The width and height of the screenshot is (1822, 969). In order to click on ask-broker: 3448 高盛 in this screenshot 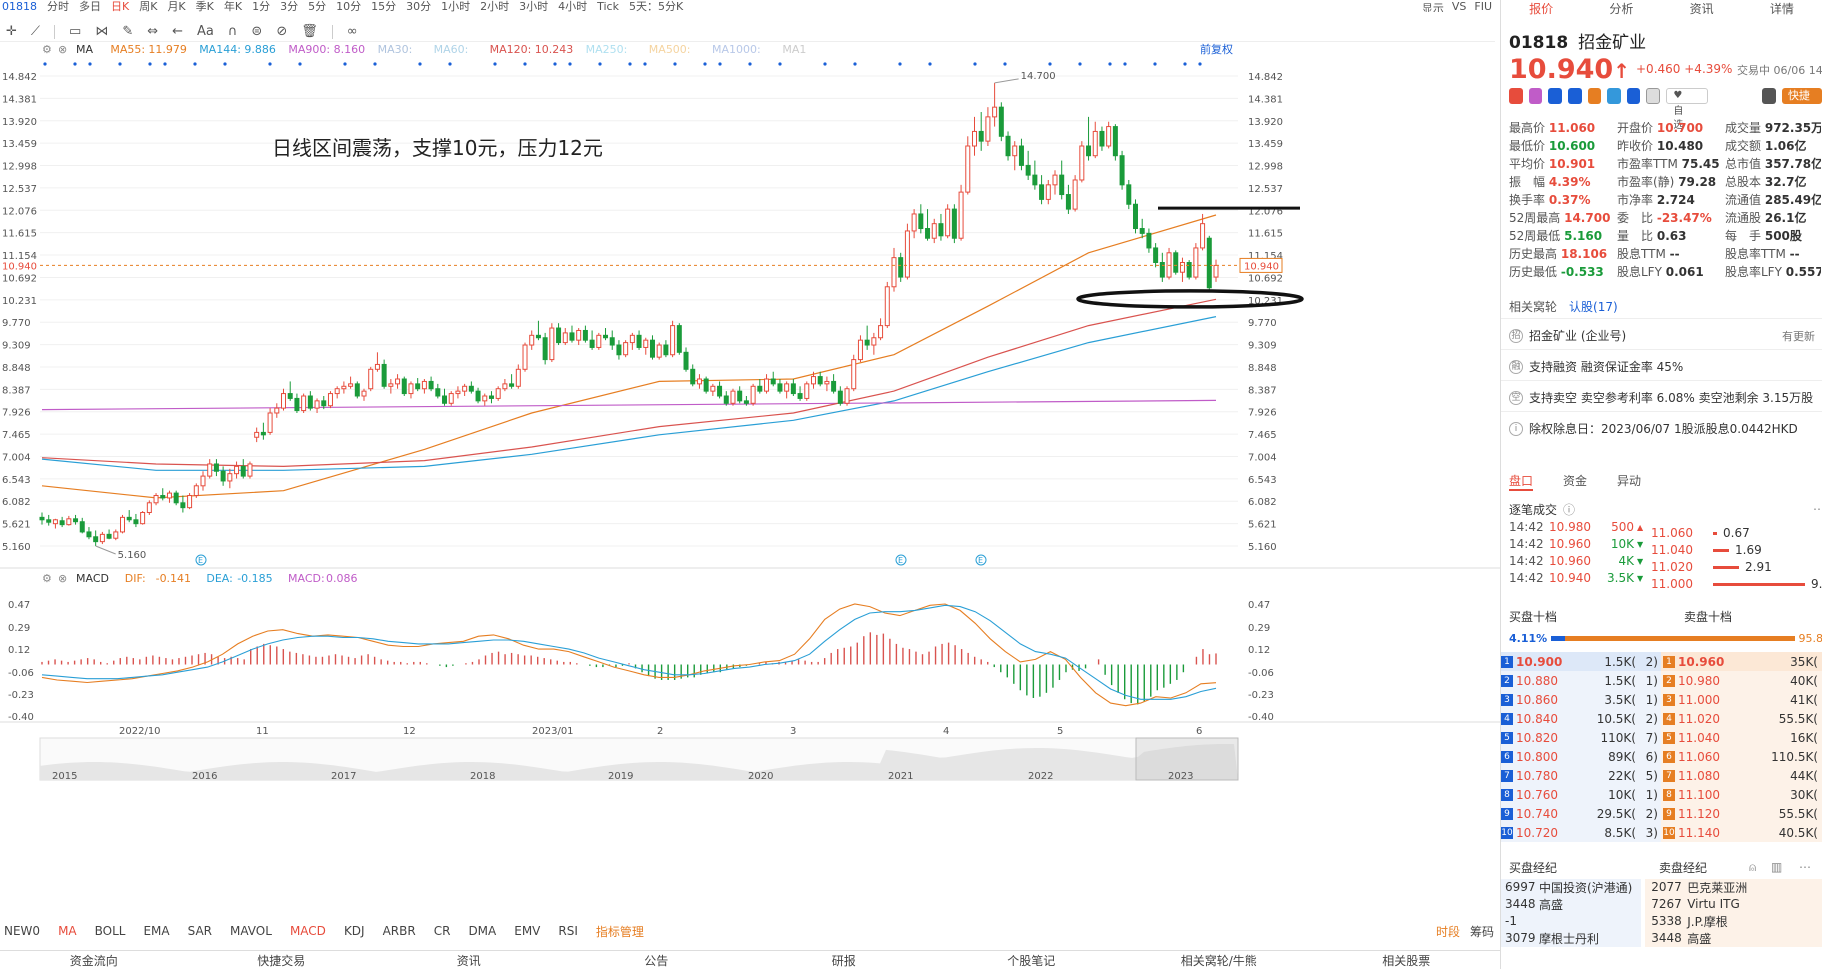, I will do `click(1733, 938)`.